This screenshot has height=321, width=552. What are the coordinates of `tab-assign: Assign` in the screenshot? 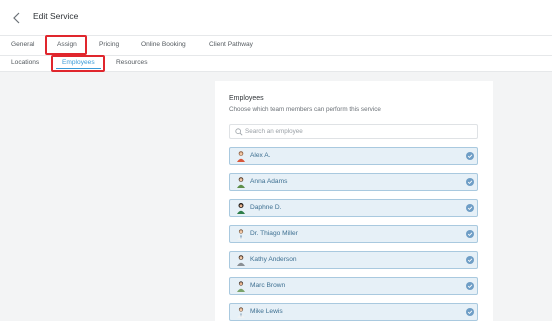 It's located at (67, 44).